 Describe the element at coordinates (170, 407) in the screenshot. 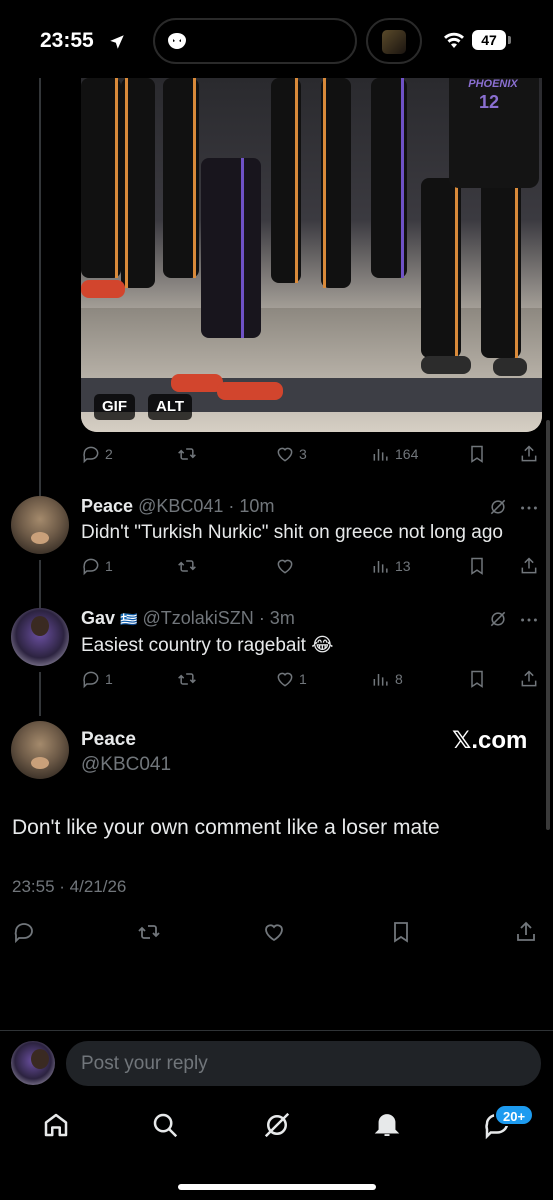

I see `alt-badge: ALT` at that location.